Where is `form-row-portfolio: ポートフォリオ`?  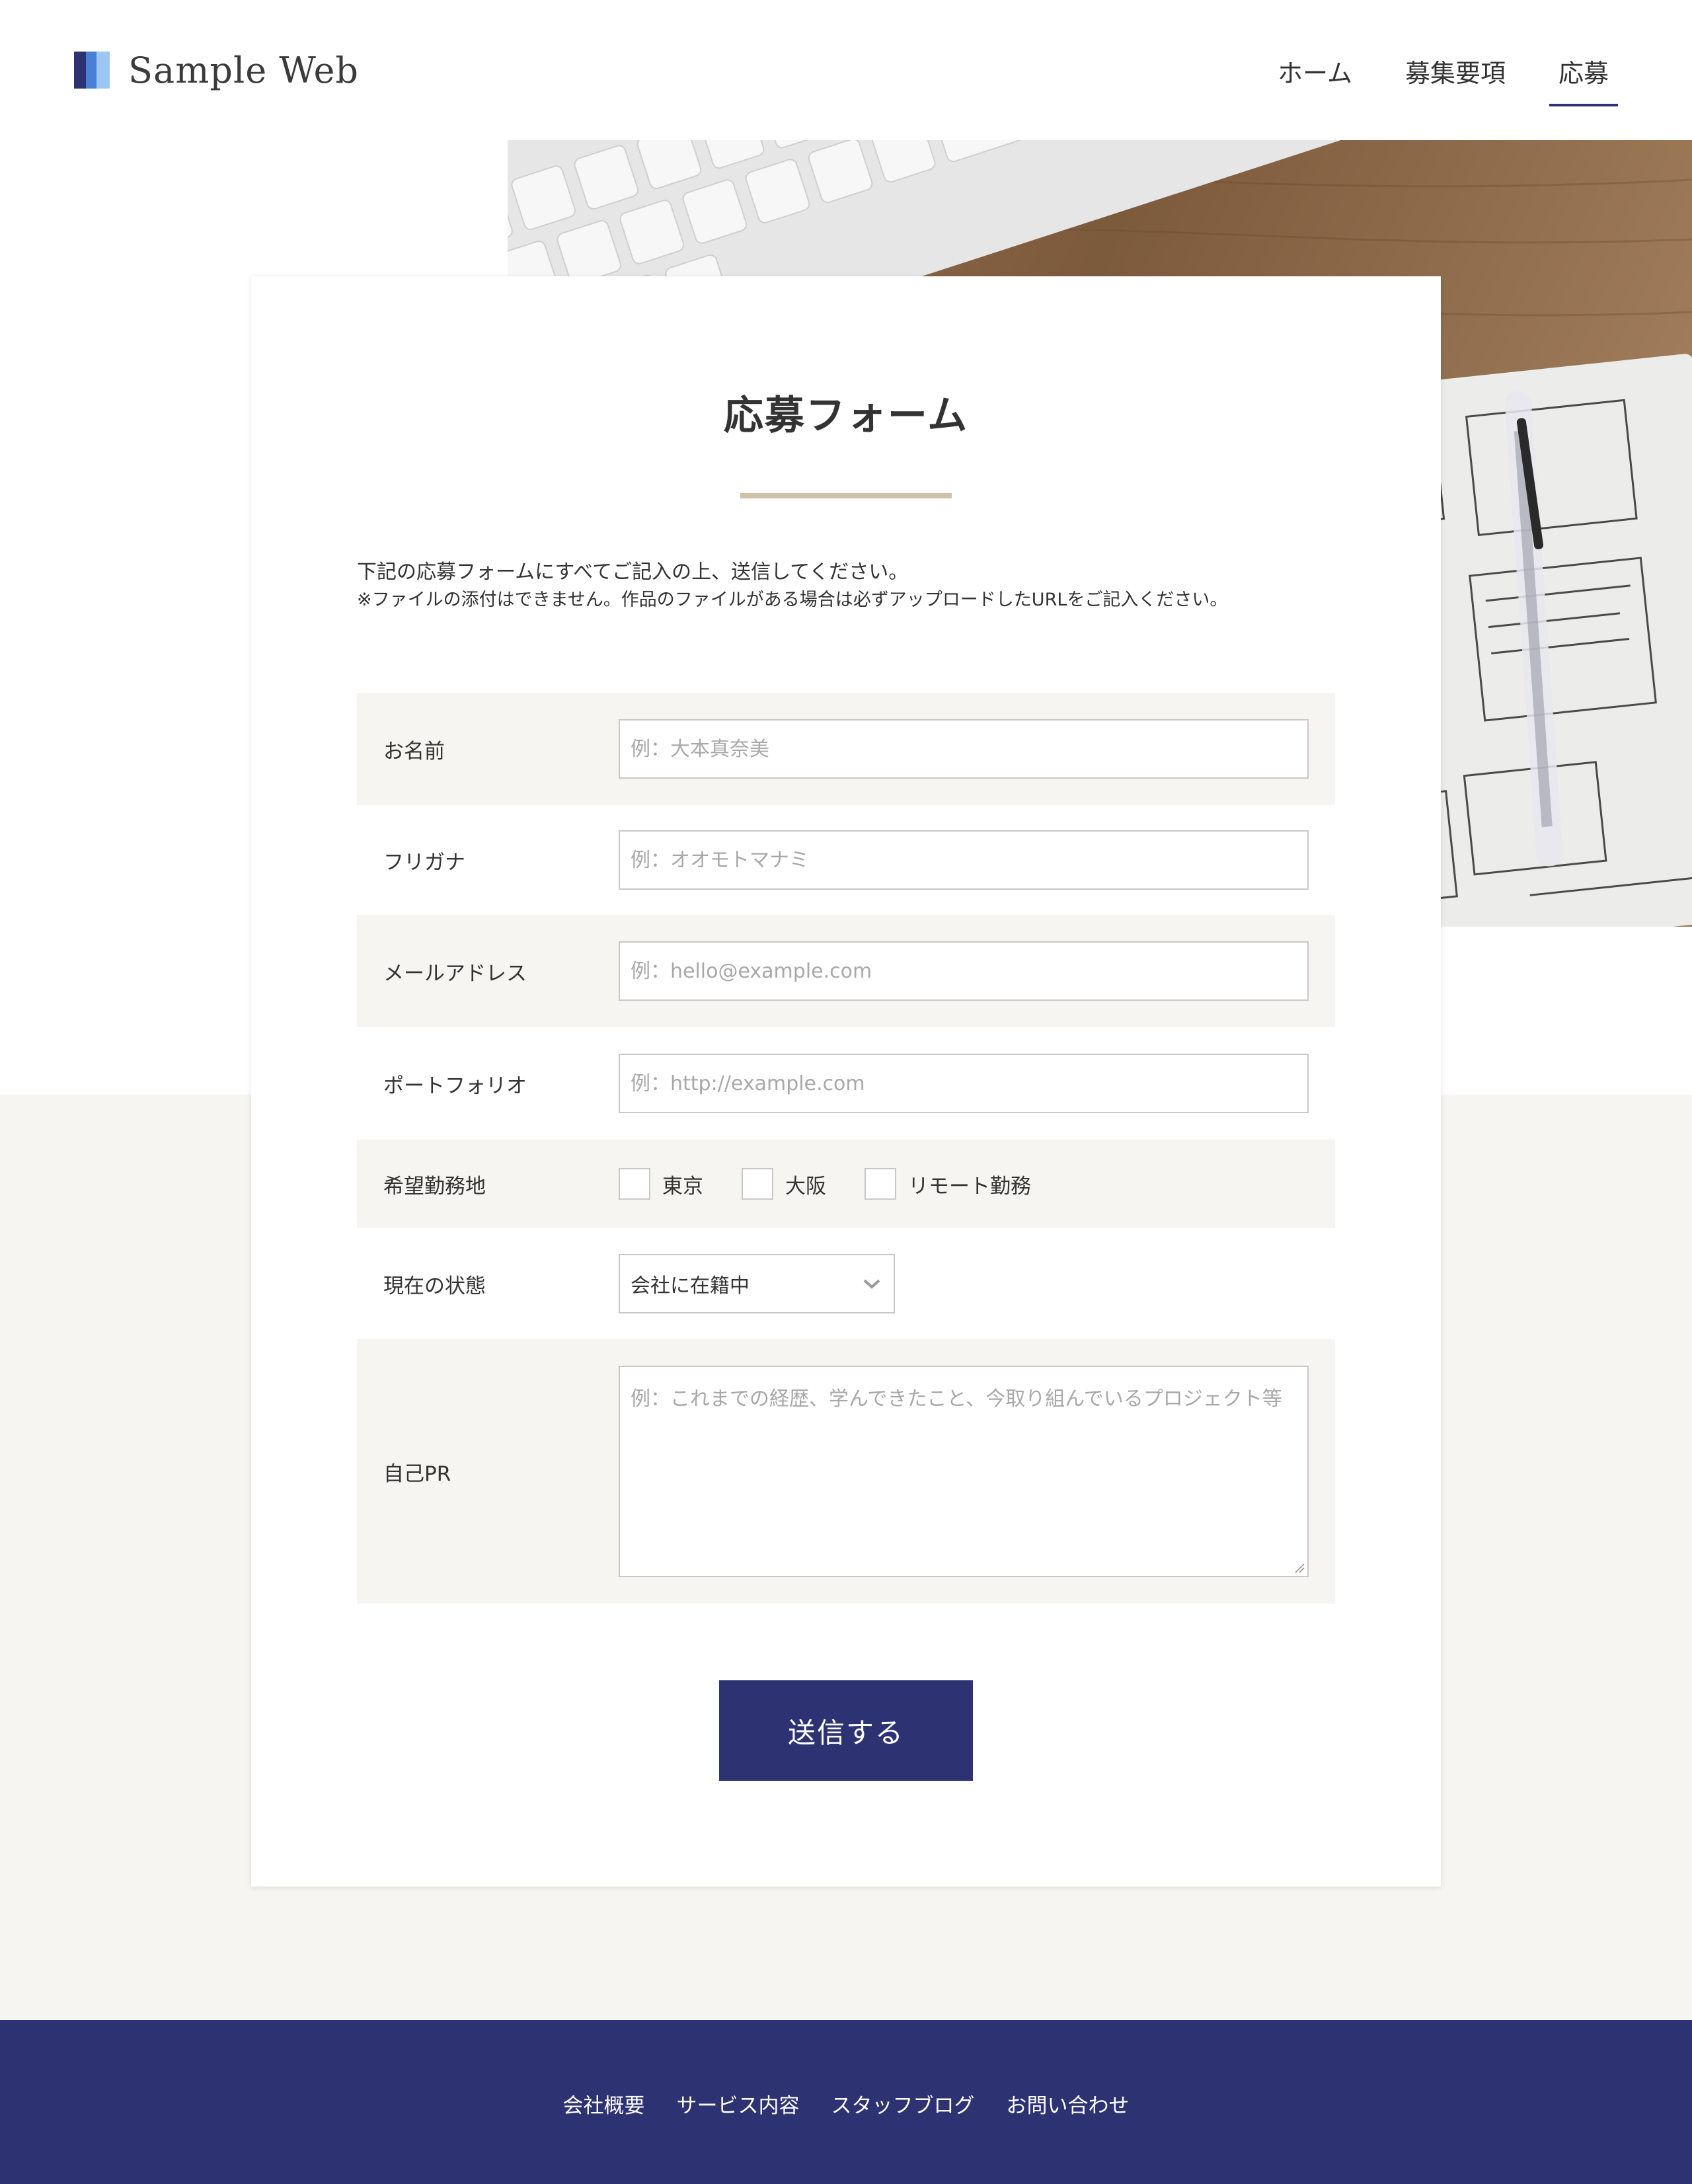
form-row-portfolio: ポートフォリオ is located at coordinates (846, 1083).